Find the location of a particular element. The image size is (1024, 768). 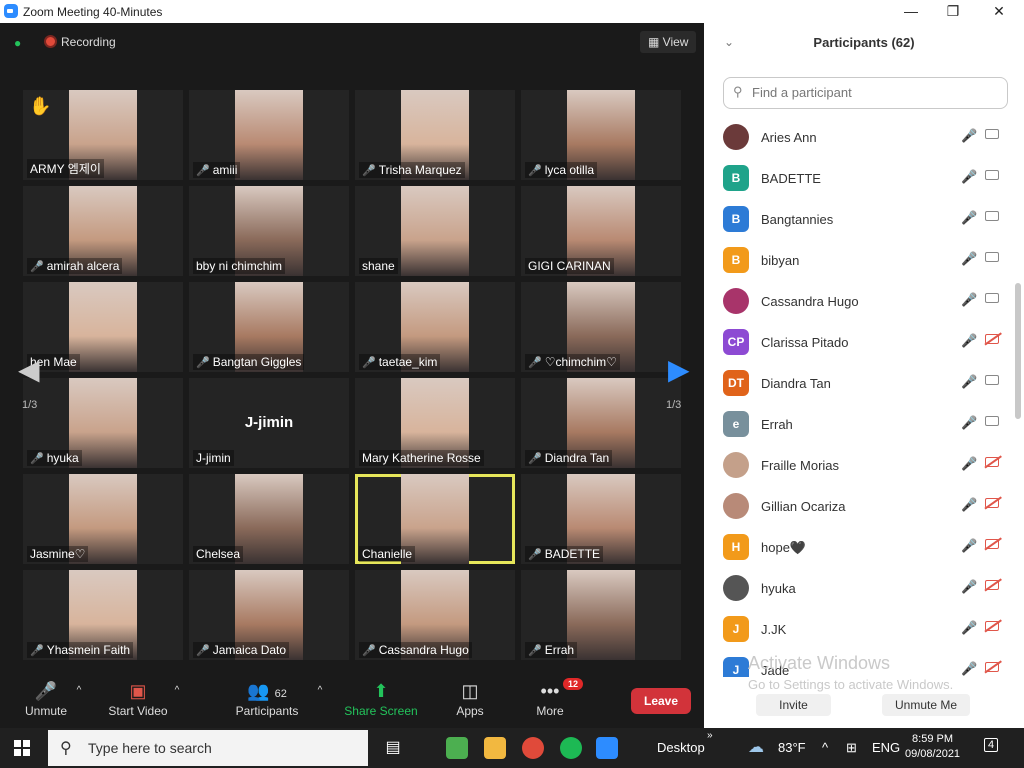

close-button: ✕ is located at coordinates (999, 11).